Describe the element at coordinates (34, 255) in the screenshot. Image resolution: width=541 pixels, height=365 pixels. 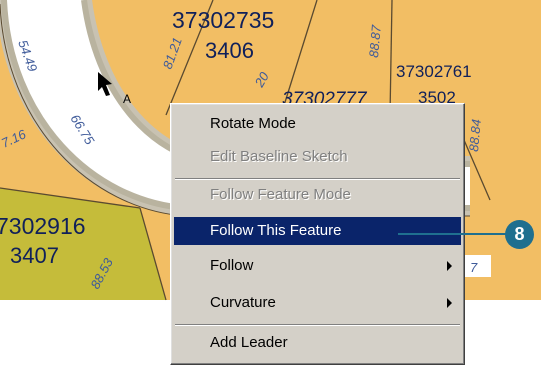
I see `parcel-number-label: 3407` at that location.